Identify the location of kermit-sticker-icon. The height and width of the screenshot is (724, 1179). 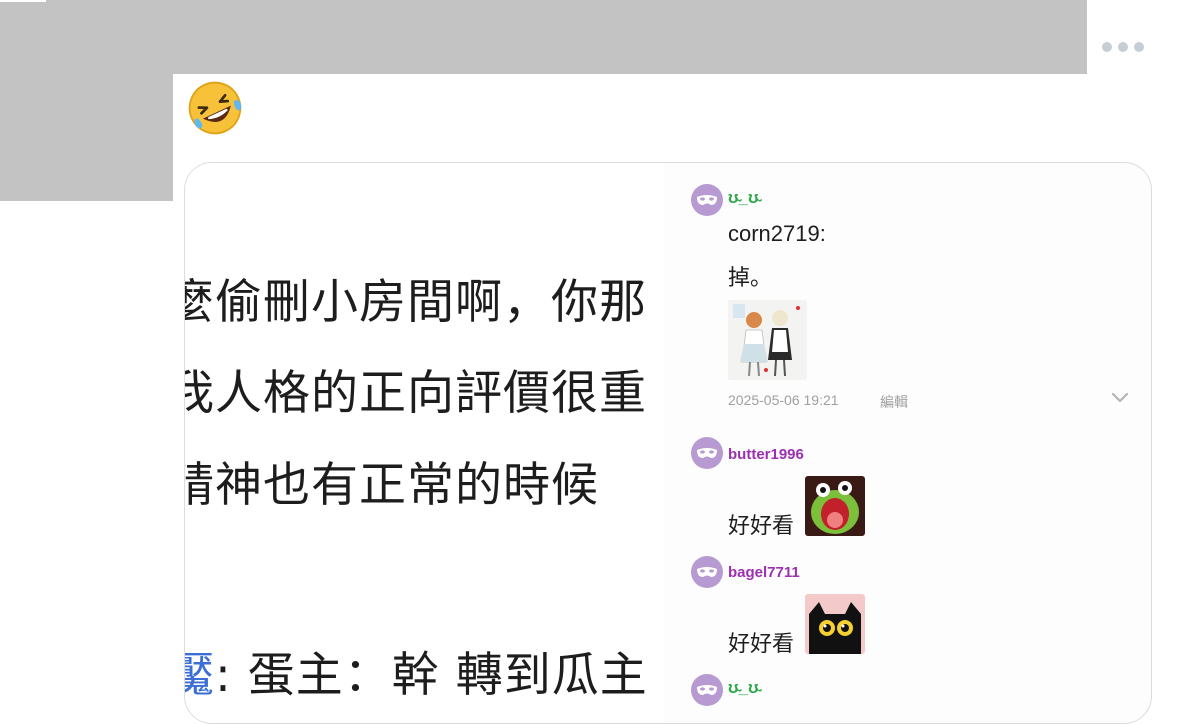
(835, 506).